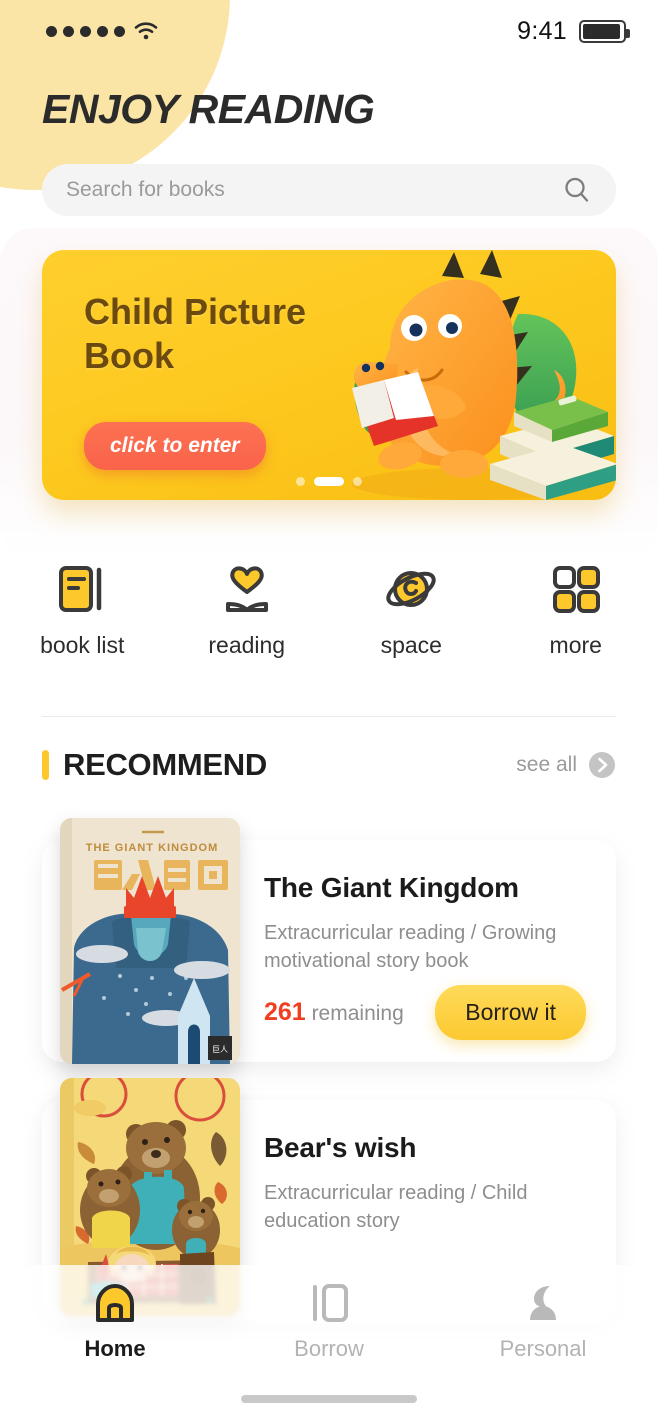 The height and width of the screenshot is (1425, 658). I want to click on svg-text: 巨人, so click(220, 1049).